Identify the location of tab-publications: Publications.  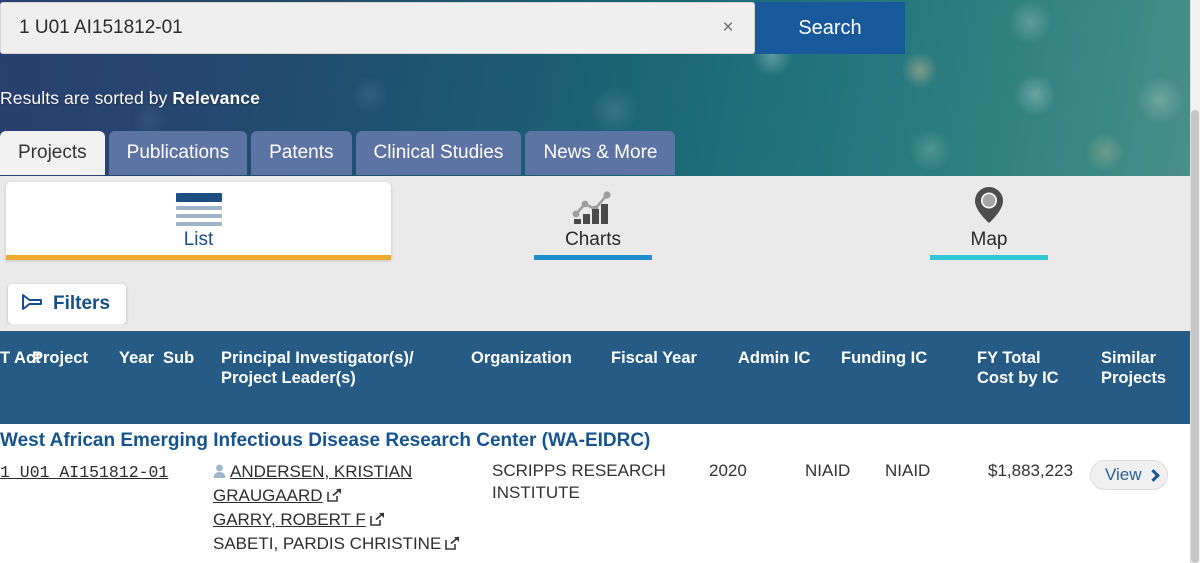
(178, 153).